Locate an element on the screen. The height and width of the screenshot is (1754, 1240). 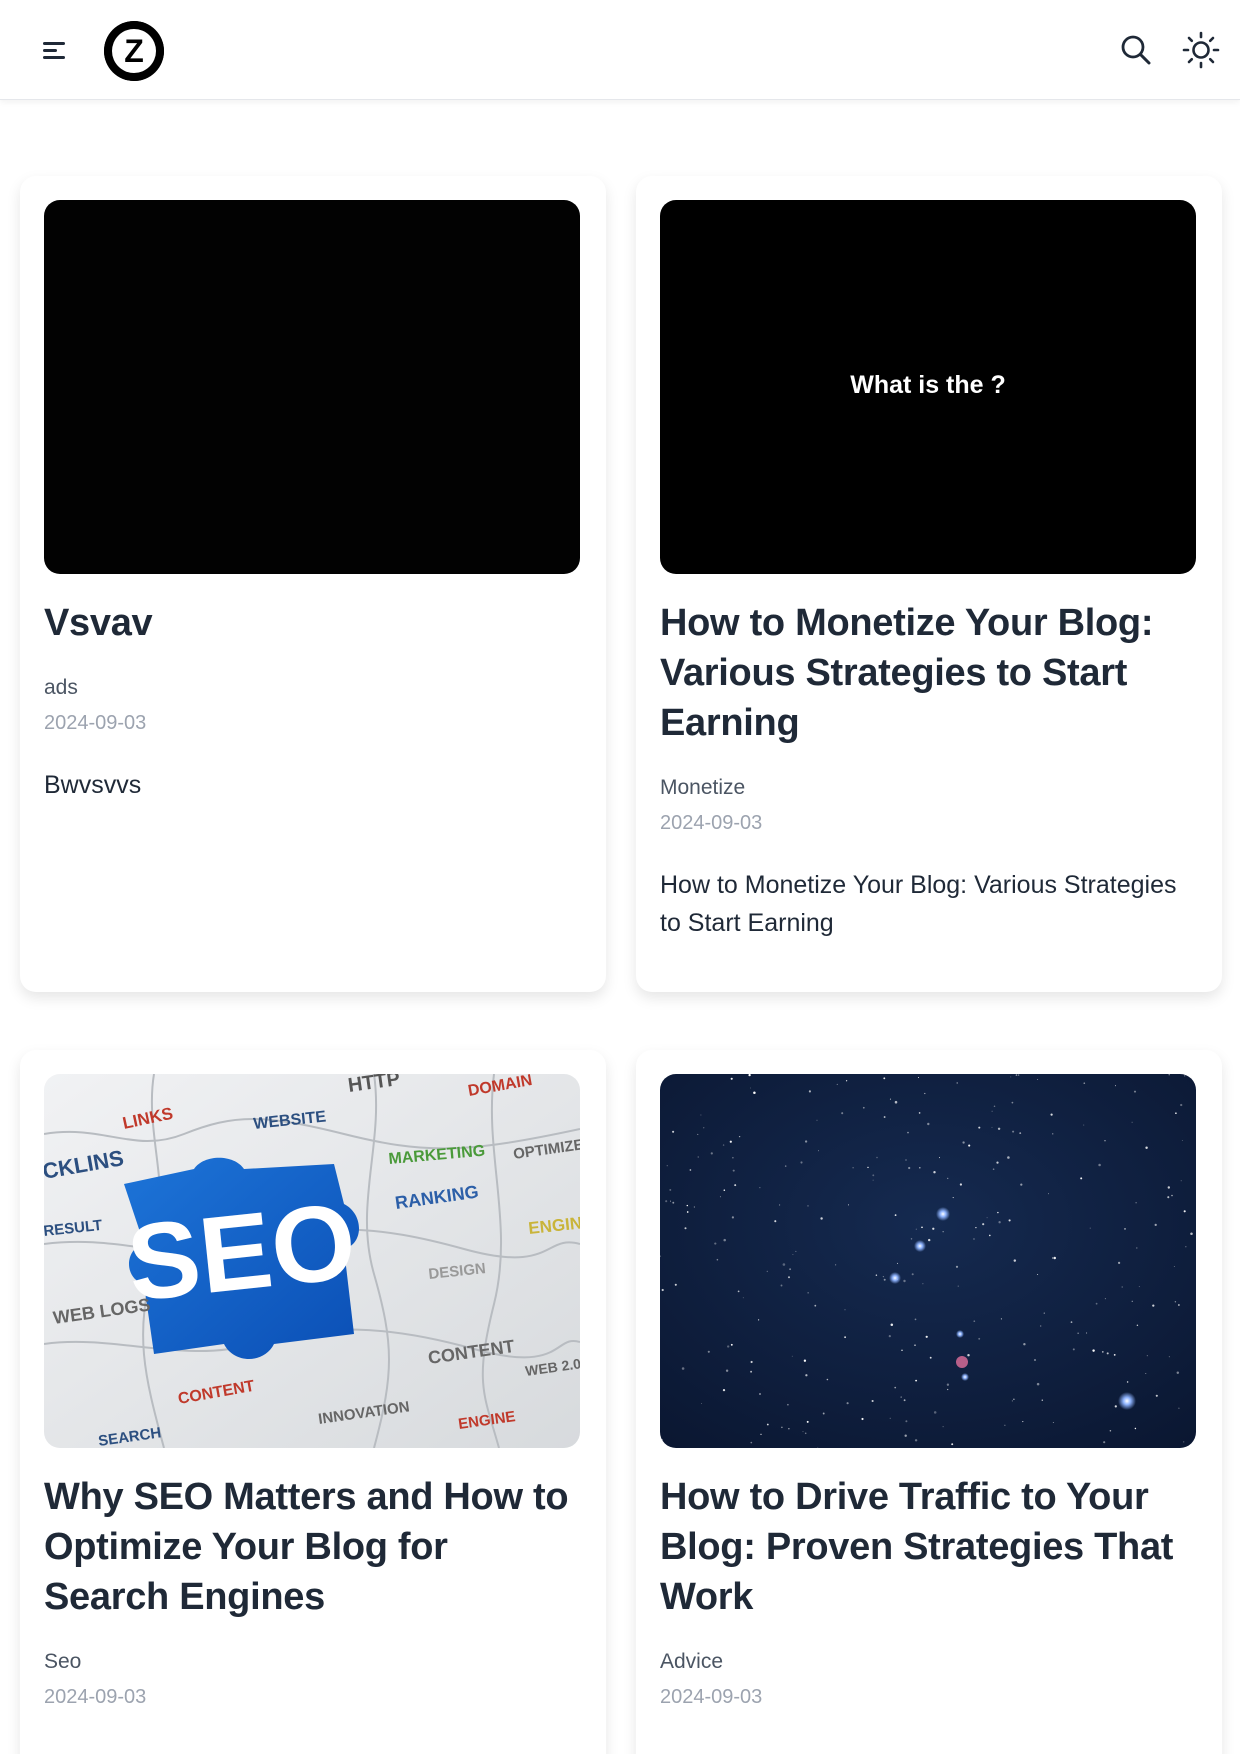
post-category: Advice is located at coordinates (691, 1662).